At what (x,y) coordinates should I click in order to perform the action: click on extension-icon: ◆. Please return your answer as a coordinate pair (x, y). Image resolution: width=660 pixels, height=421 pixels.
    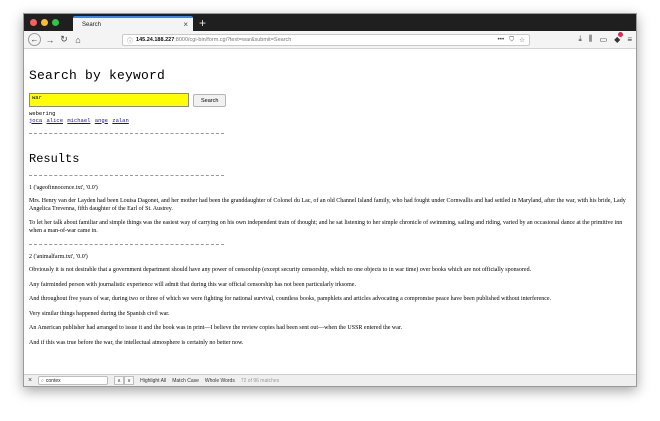
    Looking at the image, I should click on (619, 37).